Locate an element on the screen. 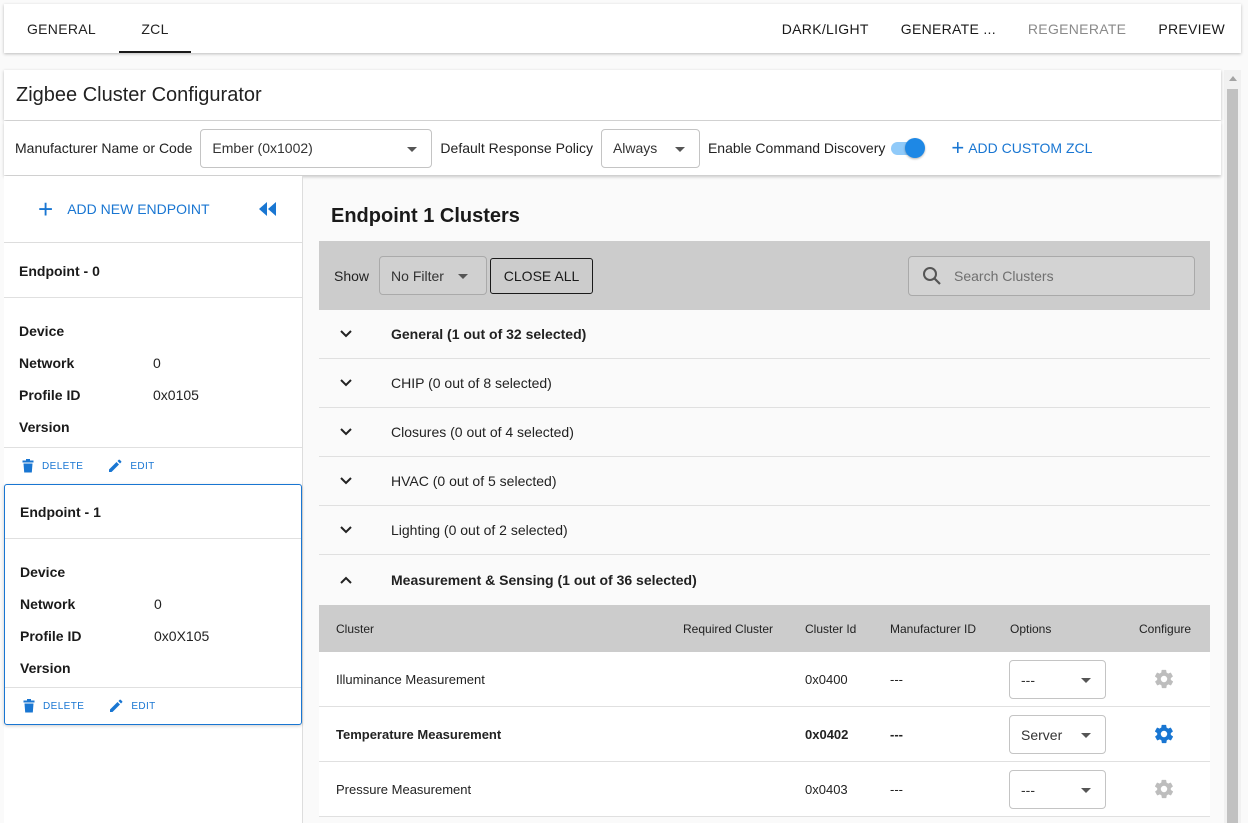 The width and height of the screenshot is (1248, 823). cluster-id: 0x0400 is located at coordinates (826, 679).